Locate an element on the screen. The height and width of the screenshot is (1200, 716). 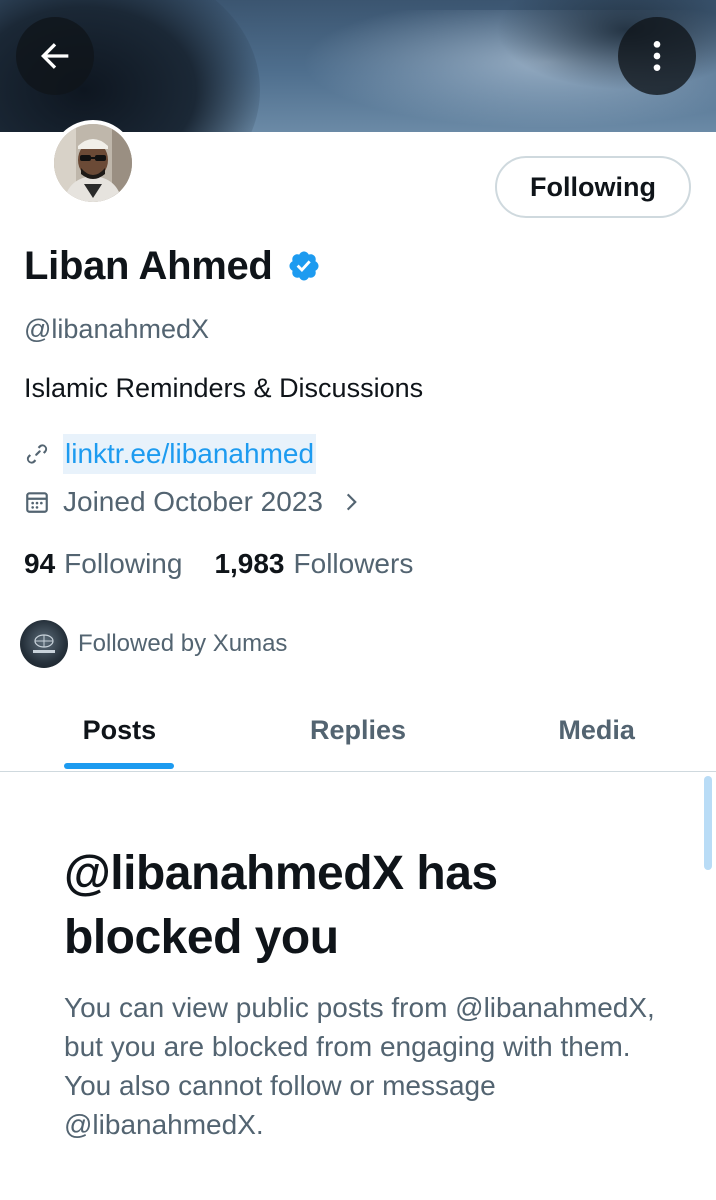
calendar-icon is located at coordinates (37, 502).